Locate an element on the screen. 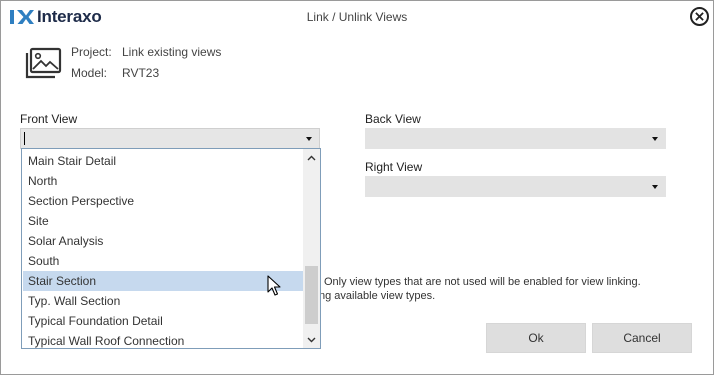  model-value: RVT23 is located at coordinates (141, 73).